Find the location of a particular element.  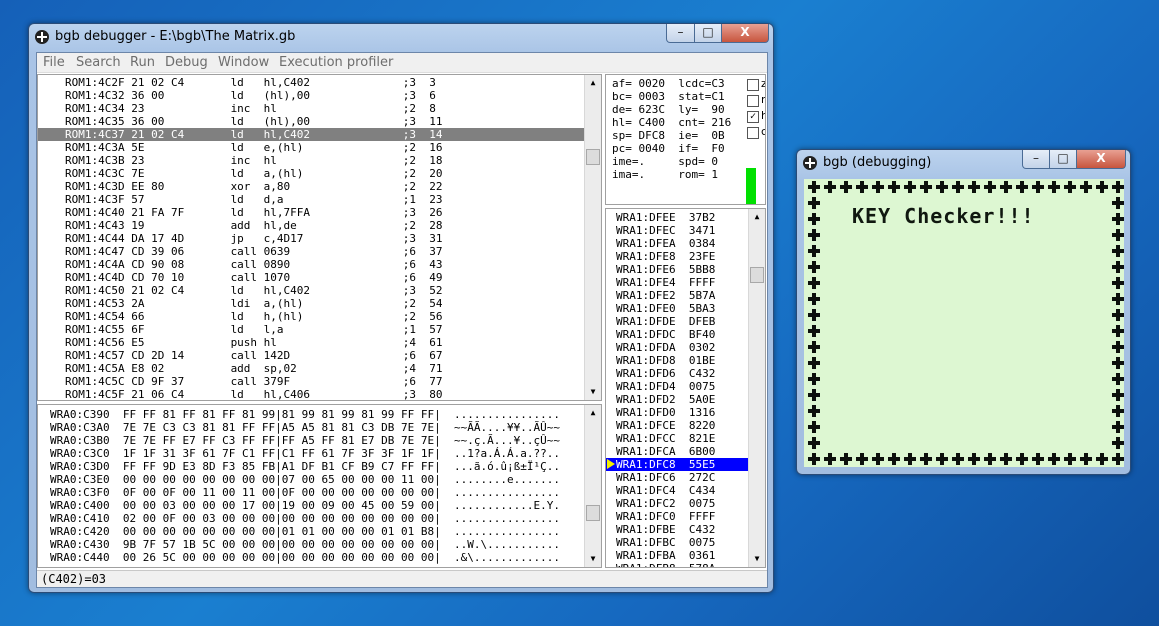

gameboy-screen: KEY Checker!!! is located at coordinates (964, 323).